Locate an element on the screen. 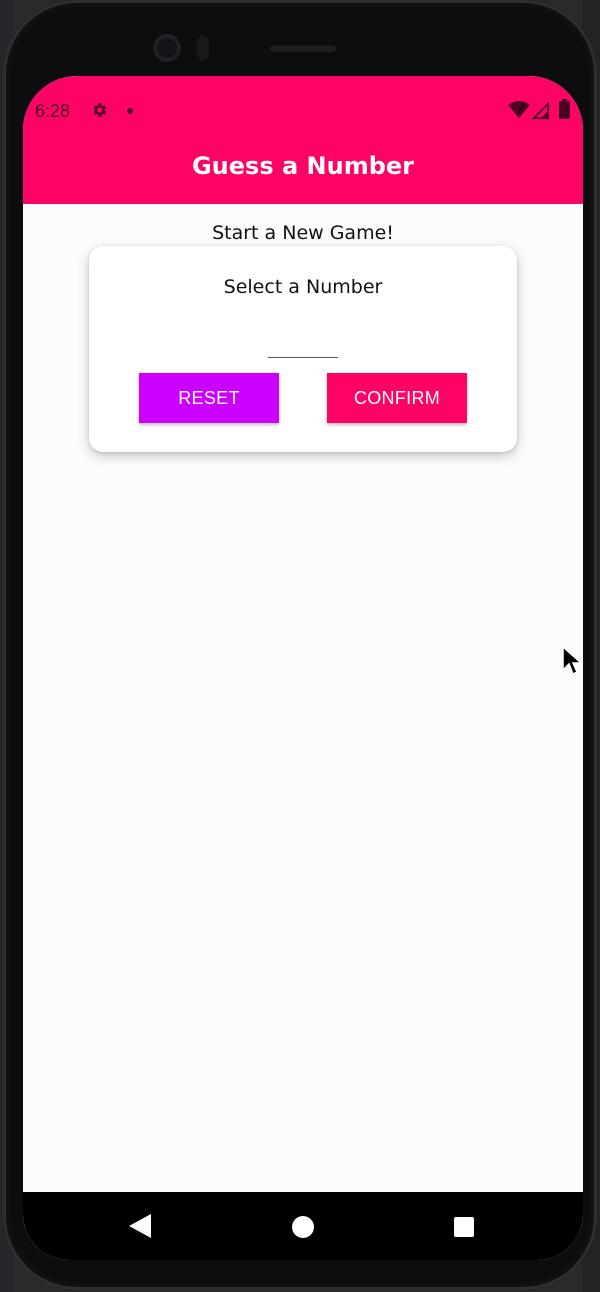 This screenshot has width=600, height=1292. speaker-grille is located at coordinates (303, 48).